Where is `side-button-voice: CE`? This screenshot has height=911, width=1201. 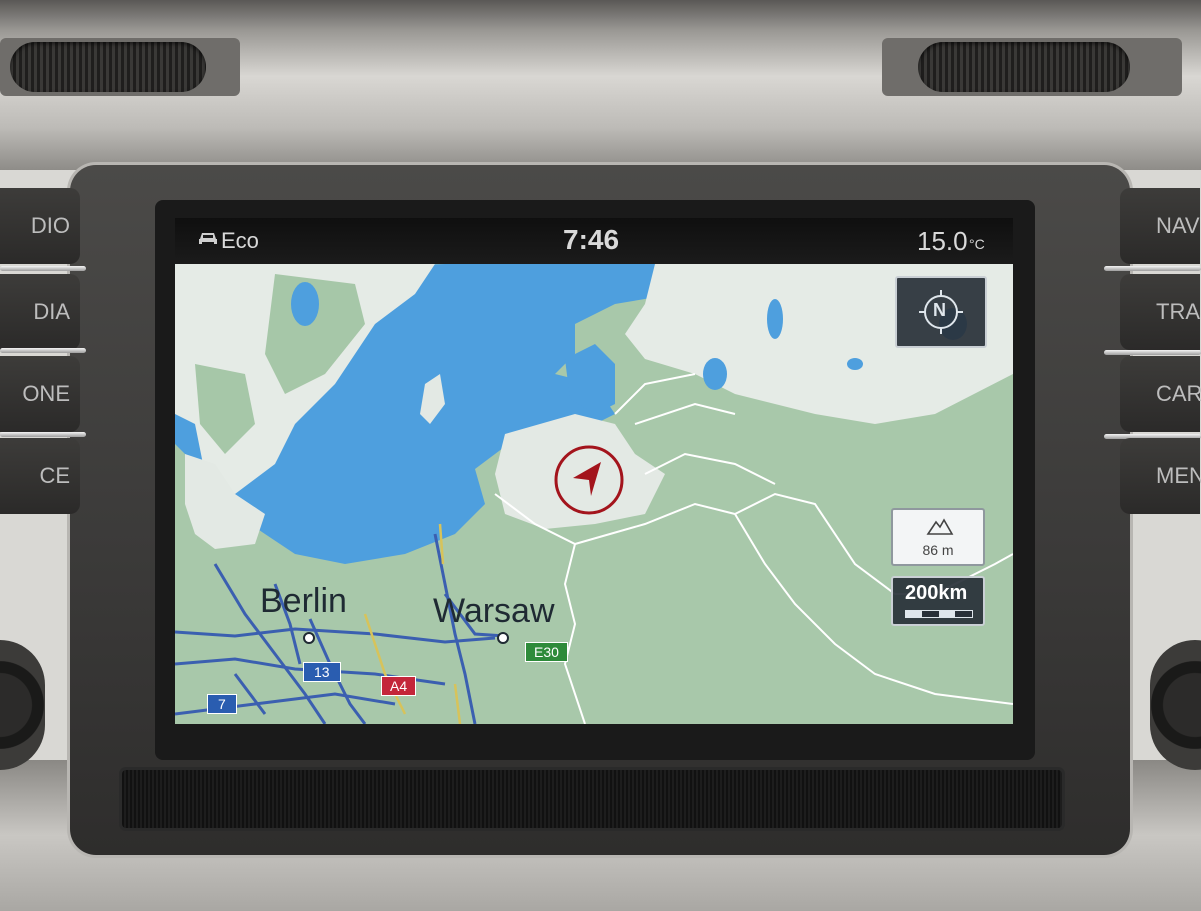
side-button-voice: CE is located at coordinates (40, 476).